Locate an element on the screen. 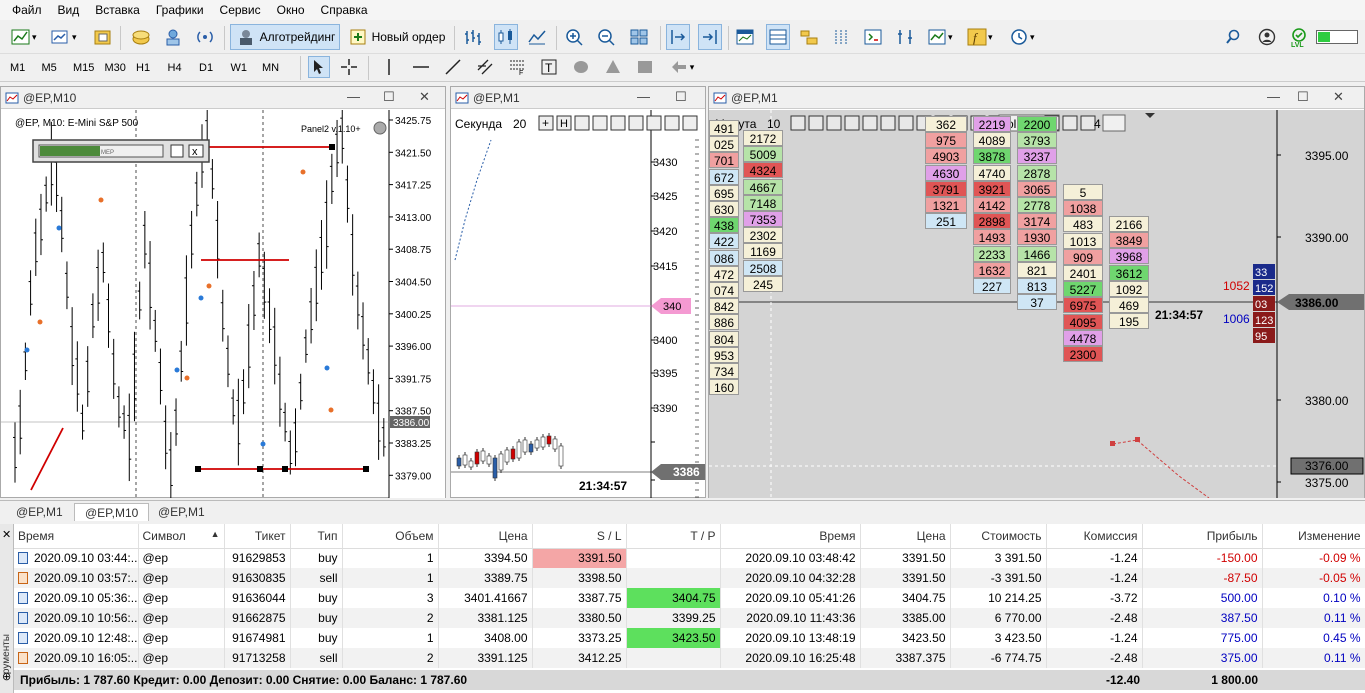 The width and height of the screenshot is (1365, 693). clock-button: ▾ is located at coordinates (1021, 37).